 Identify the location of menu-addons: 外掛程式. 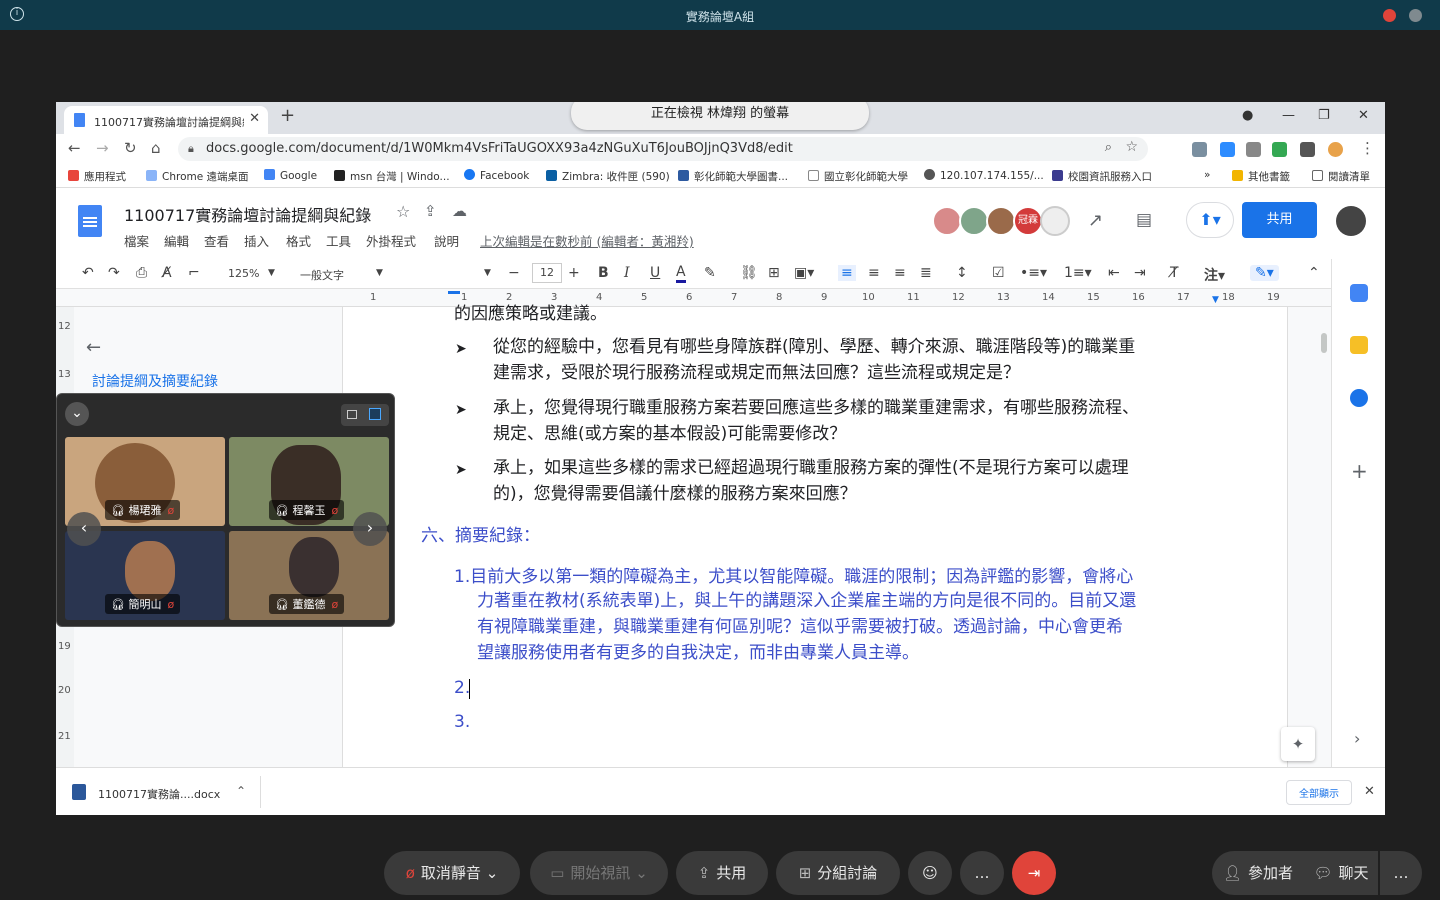
(391, 240).